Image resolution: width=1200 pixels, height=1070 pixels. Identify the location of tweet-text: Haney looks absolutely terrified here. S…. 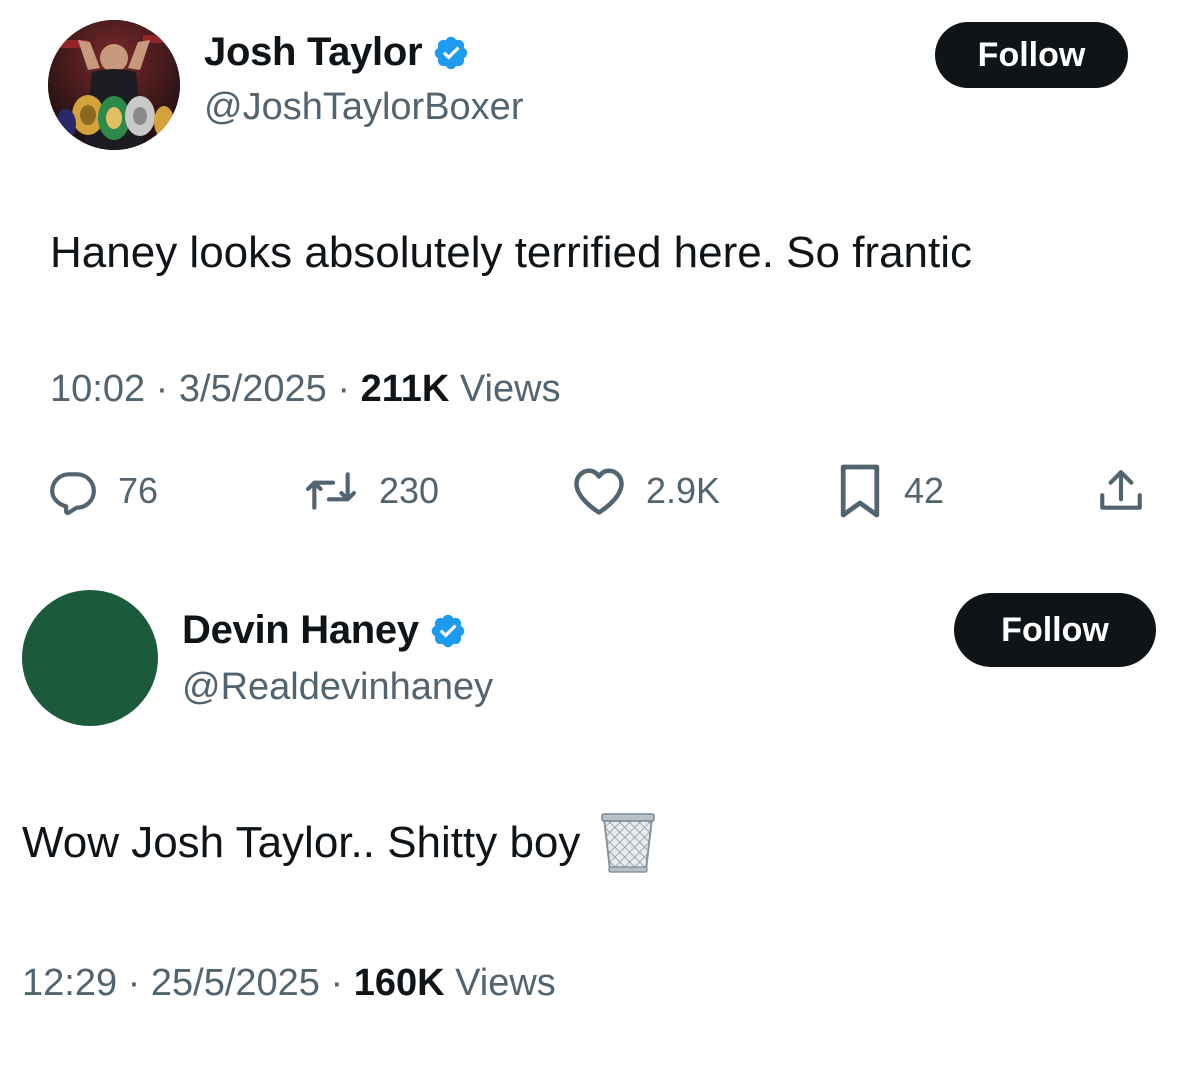
(511, 252).